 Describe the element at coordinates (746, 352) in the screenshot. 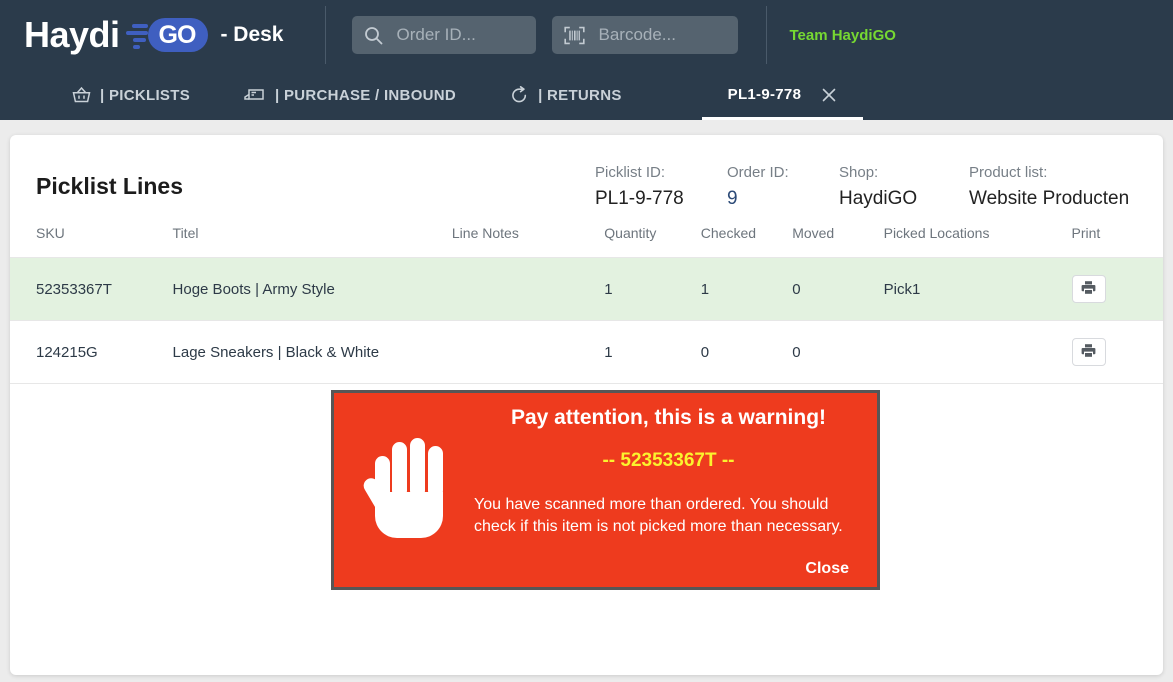

I see `cell-checked: 0` at that location.